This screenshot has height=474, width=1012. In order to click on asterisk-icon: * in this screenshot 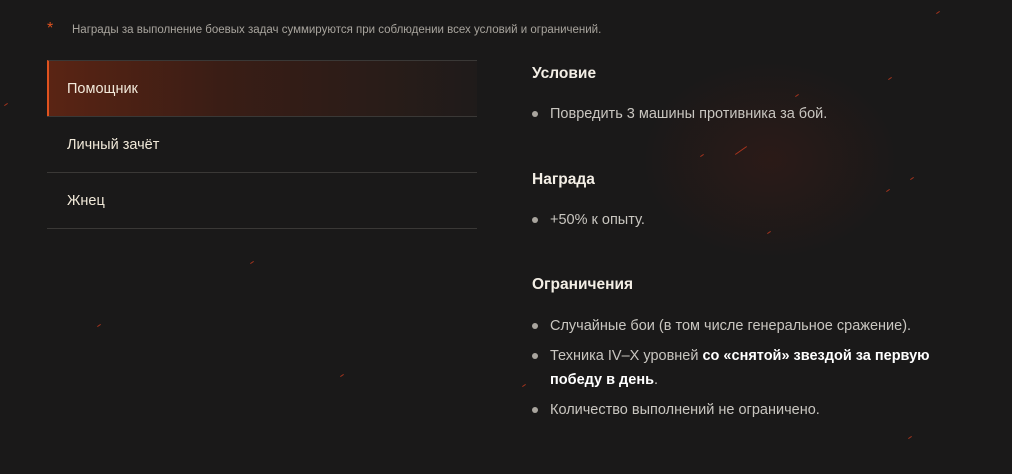, I will do `click(50, 28)`.